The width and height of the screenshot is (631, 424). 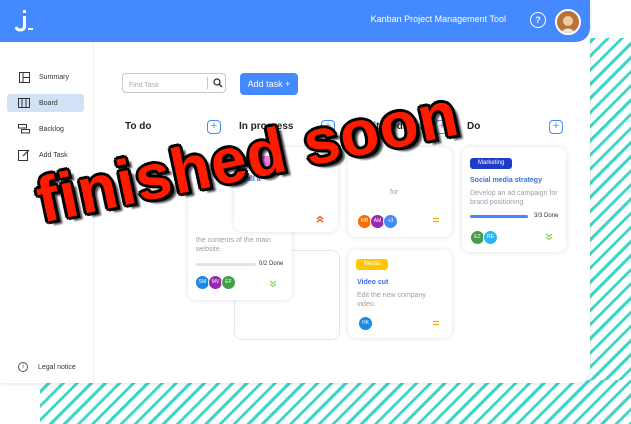 What do you see at coordinates (506, 180) in the screenshot?
I see `task-card-title: Social media strategy` at bounding box center [506, 180].